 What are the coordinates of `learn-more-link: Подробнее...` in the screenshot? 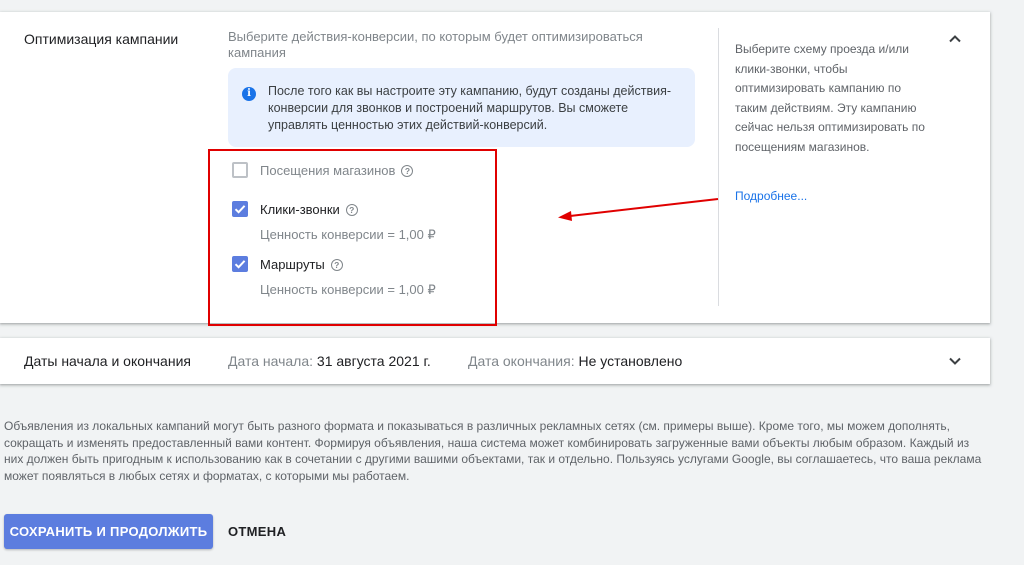 It's located at (771, 196).